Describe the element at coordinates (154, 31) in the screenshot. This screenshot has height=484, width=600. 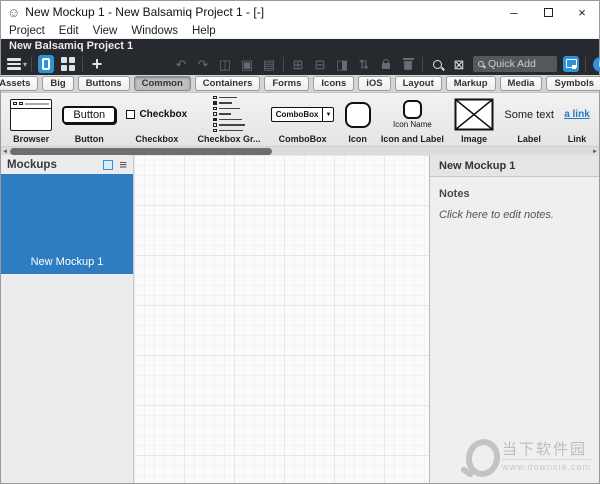
I see `menu-windows: Windows` at that location.